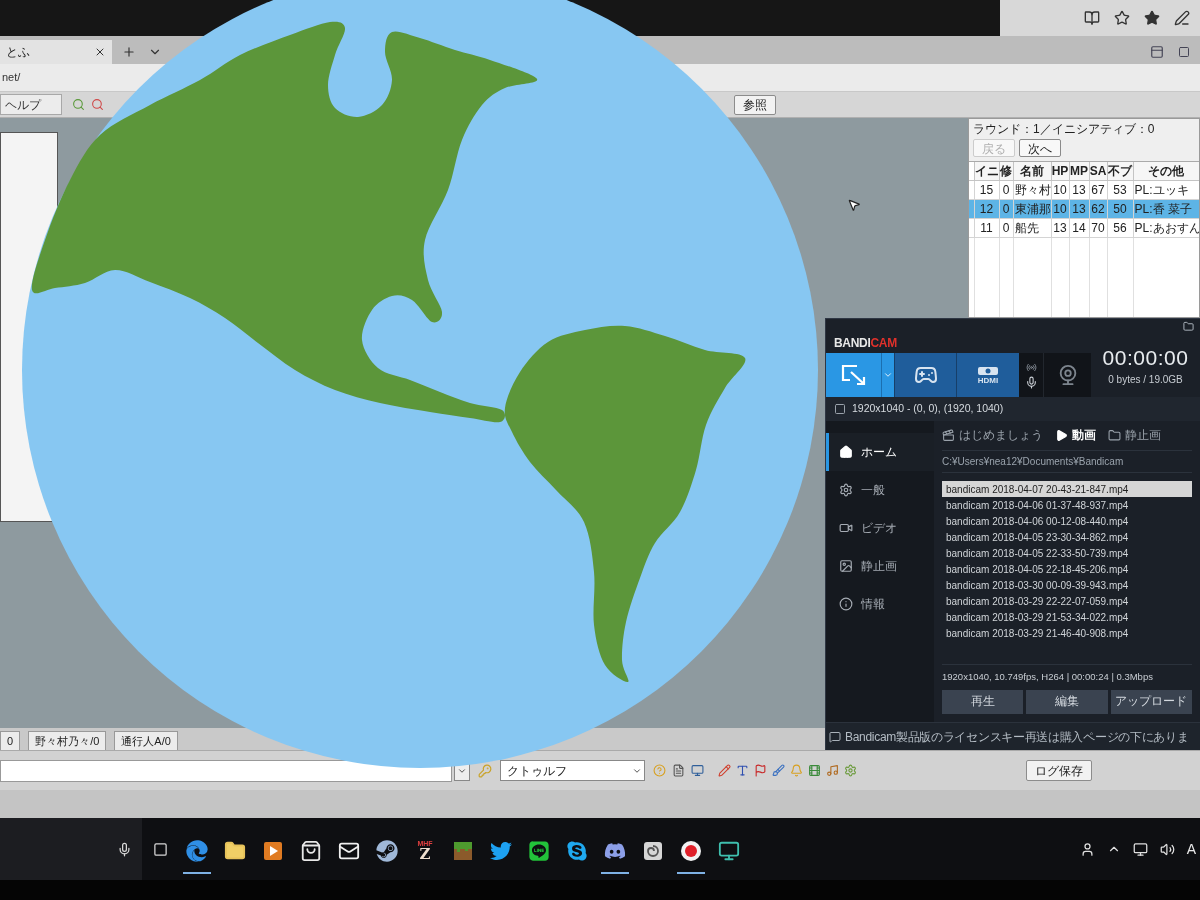 The width and height of the screenshot is (1200, 900). Describe the element at coordinates (1122, 18) in the screenshot. I see `star-icon` at that location.